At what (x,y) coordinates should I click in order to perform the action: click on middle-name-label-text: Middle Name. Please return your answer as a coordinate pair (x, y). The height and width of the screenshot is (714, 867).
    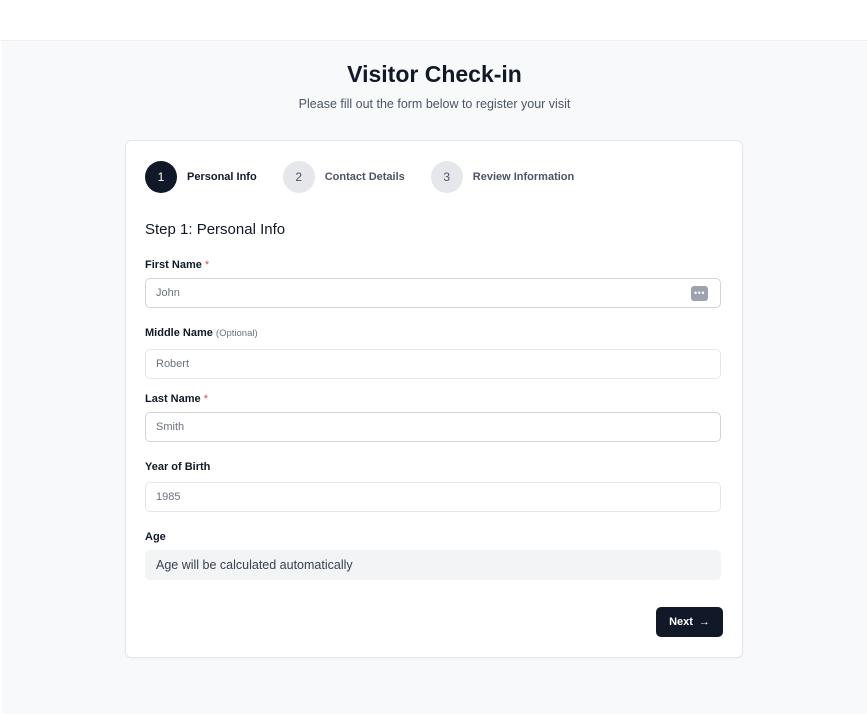
    Looking at the image, I should click on (179, 333).